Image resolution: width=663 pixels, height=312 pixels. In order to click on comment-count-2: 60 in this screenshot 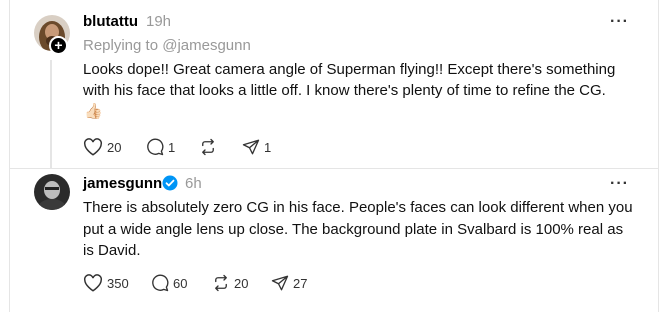, I will do `click(180, 283)`.